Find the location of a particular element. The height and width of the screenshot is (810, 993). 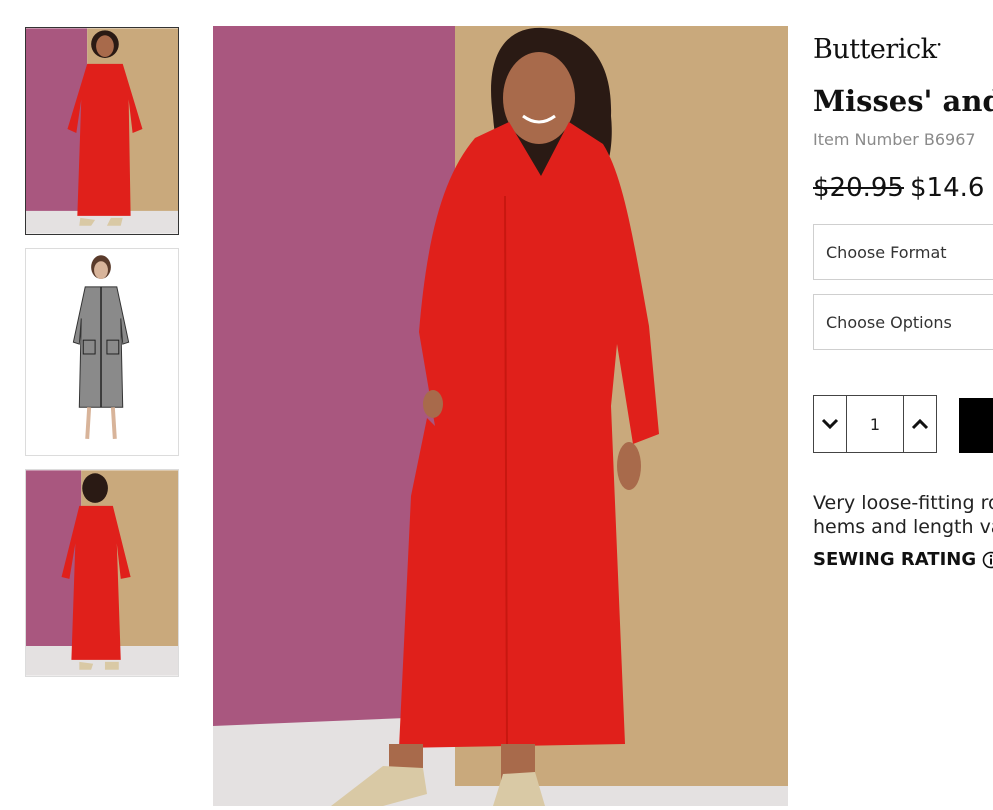

choose-format-select: Choose Format is located at coordinates (903, 252).